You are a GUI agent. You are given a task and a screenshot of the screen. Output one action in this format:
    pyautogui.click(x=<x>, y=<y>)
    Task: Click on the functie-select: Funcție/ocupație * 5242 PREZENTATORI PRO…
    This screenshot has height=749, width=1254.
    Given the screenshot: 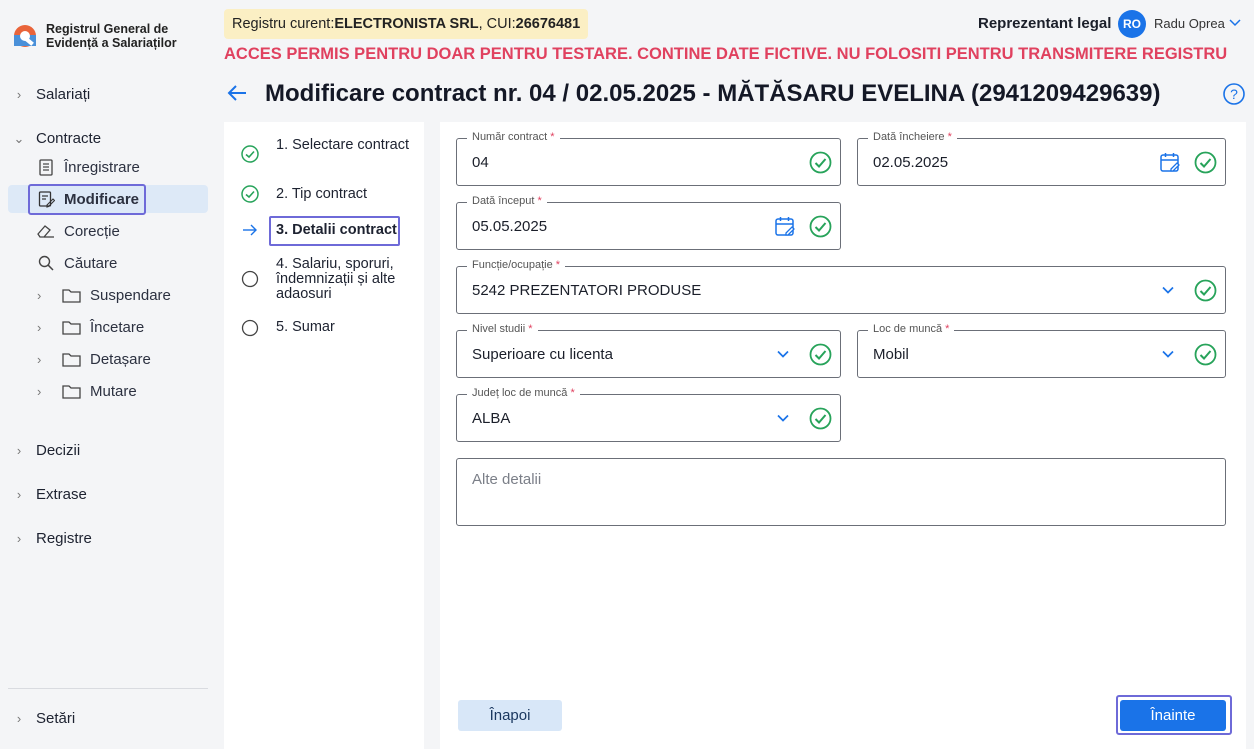 What is the action you would take?
    pyautogui.click(x=841, y=286)
    